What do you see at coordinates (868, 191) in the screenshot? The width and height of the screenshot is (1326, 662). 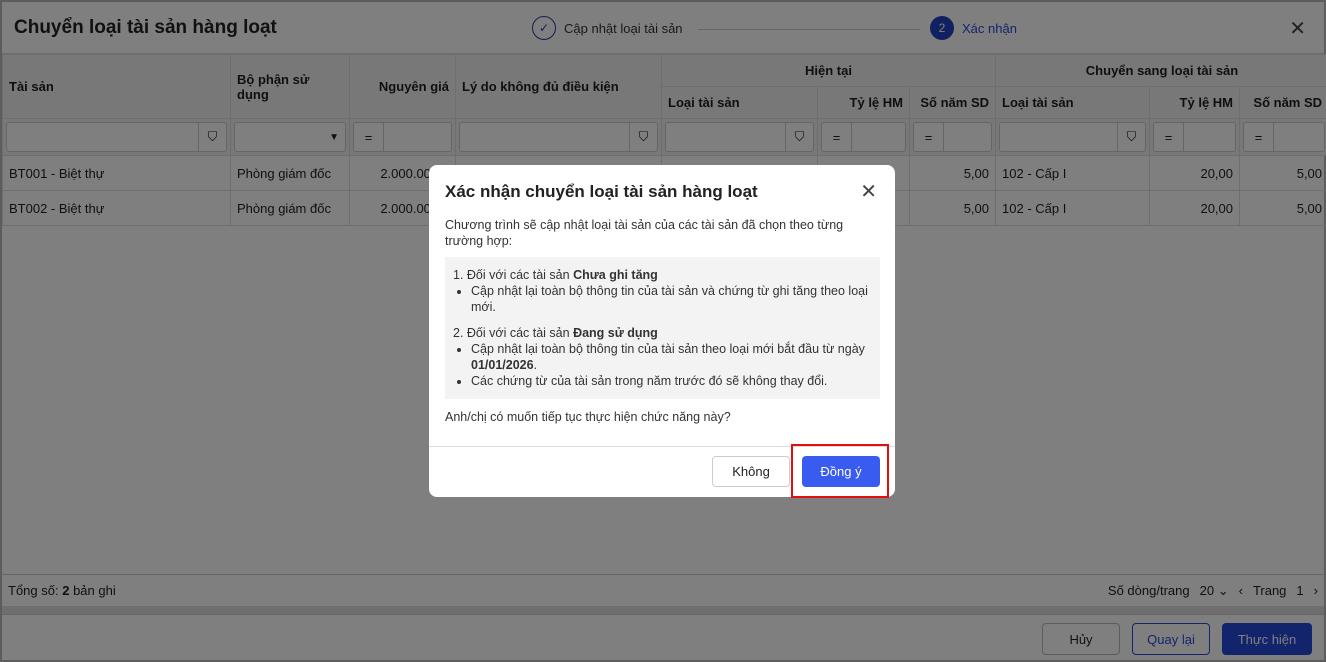 I see `dialog-close-icon: ✕` at bounding box center [868, 191].